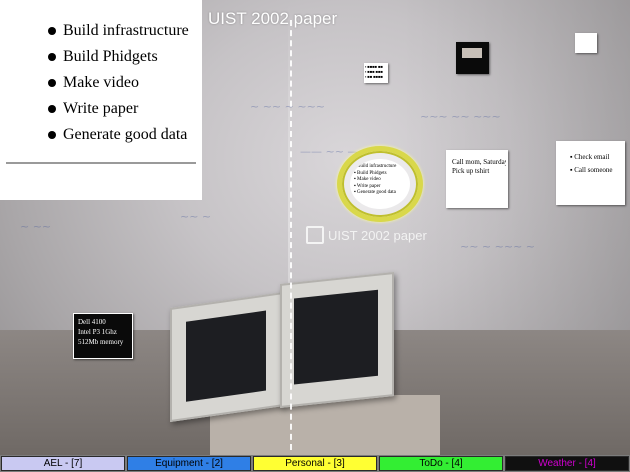 The width and height of the screenshot is (630, 472). I want to click on tab-personal: Personal - [3], so click(315, 463).